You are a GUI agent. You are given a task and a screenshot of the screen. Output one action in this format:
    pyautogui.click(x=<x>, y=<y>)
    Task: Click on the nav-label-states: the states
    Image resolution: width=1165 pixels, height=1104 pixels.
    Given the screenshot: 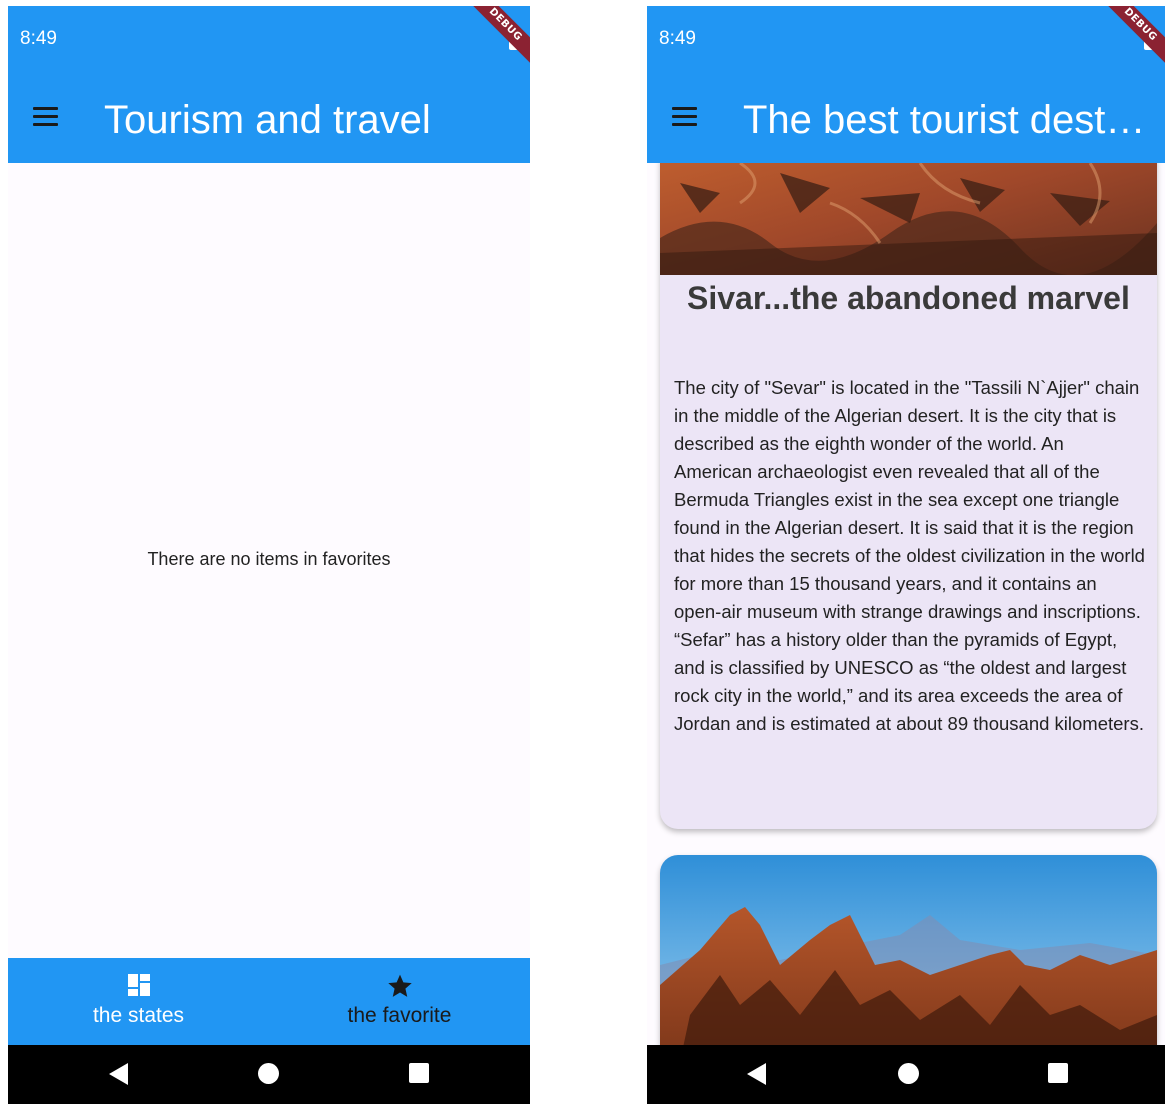 What is the action you would take?
    pyautogui.click(x=138, y=1015)
    